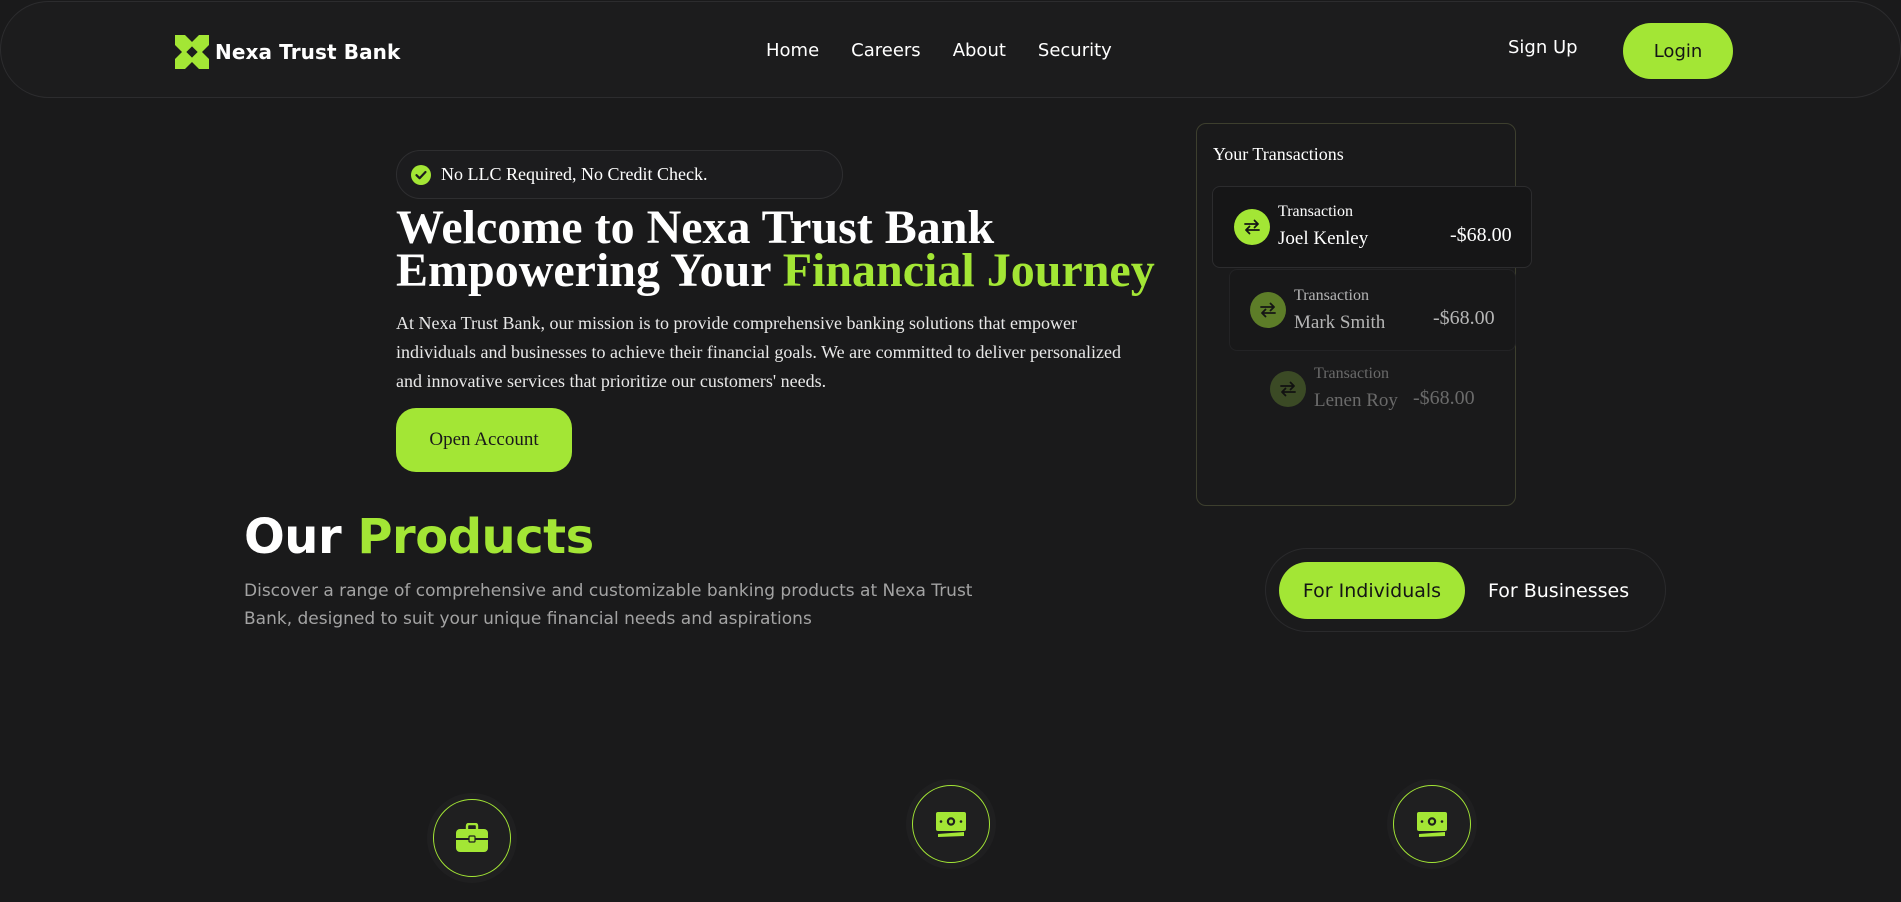  What do you see at coordinates (1278, 154) in the screenshot?
I see `transactions-title: Your Transactions` at bounding box center [1278, 154].